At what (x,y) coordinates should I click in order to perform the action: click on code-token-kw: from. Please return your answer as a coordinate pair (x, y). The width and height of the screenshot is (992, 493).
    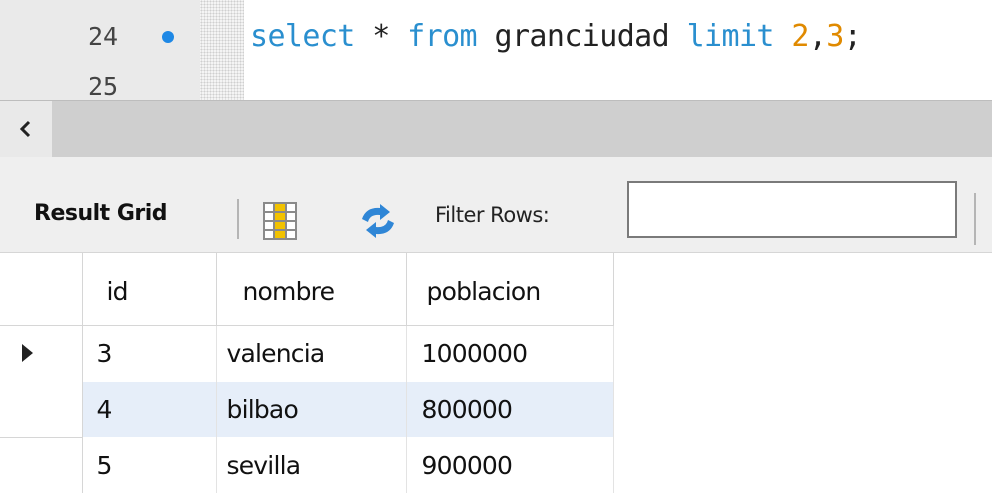
    Looking at the image, I should click on (442, 36).